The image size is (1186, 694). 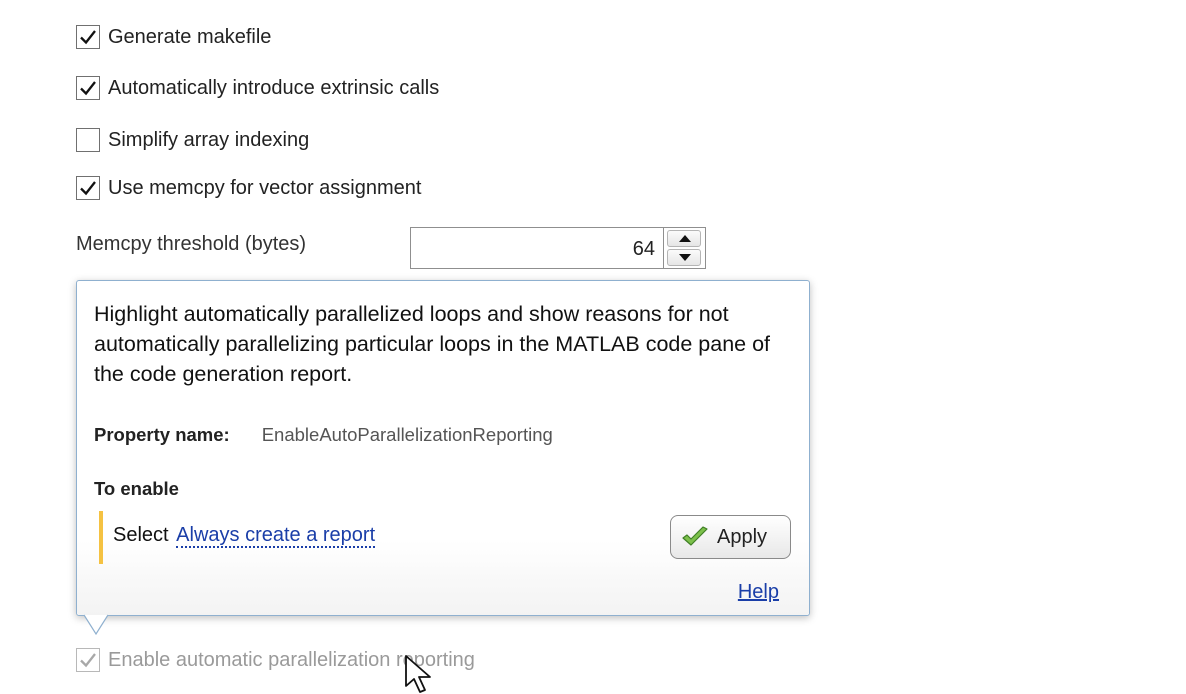 I want to click on apply-label: Apply, so click(x=742, y=536).